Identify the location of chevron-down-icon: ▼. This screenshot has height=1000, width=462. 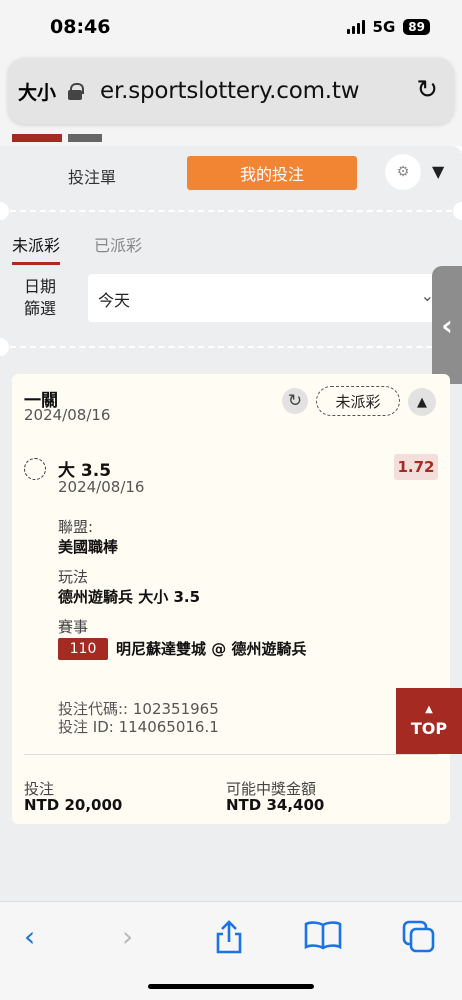
(438, 171).